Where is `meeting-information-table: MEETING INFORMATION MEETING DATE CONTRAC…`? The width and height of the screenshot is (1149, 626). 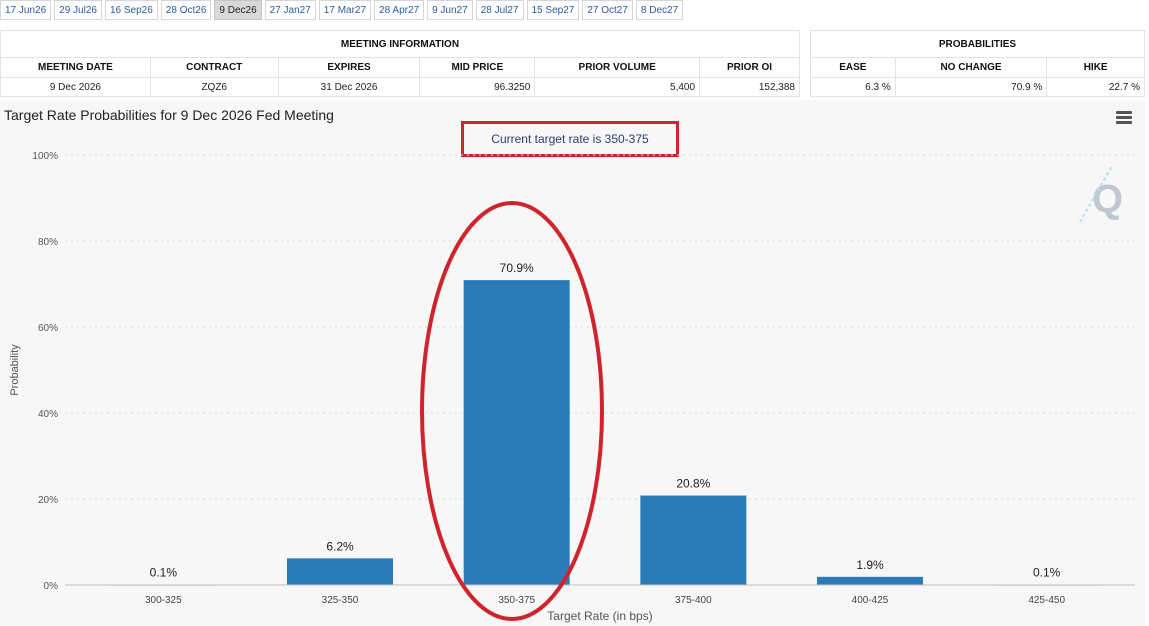 meeting-information-table: MEETING INFORMATION MEETING DATE CONTRAC… is located at coordinates (400, 63).